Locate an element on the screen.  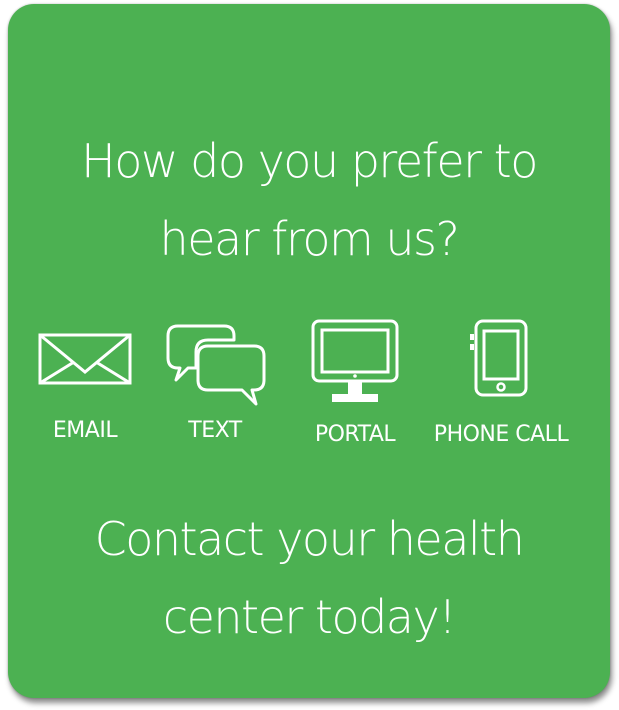
option-email: EMAIL is located at coordinates (85, 382).